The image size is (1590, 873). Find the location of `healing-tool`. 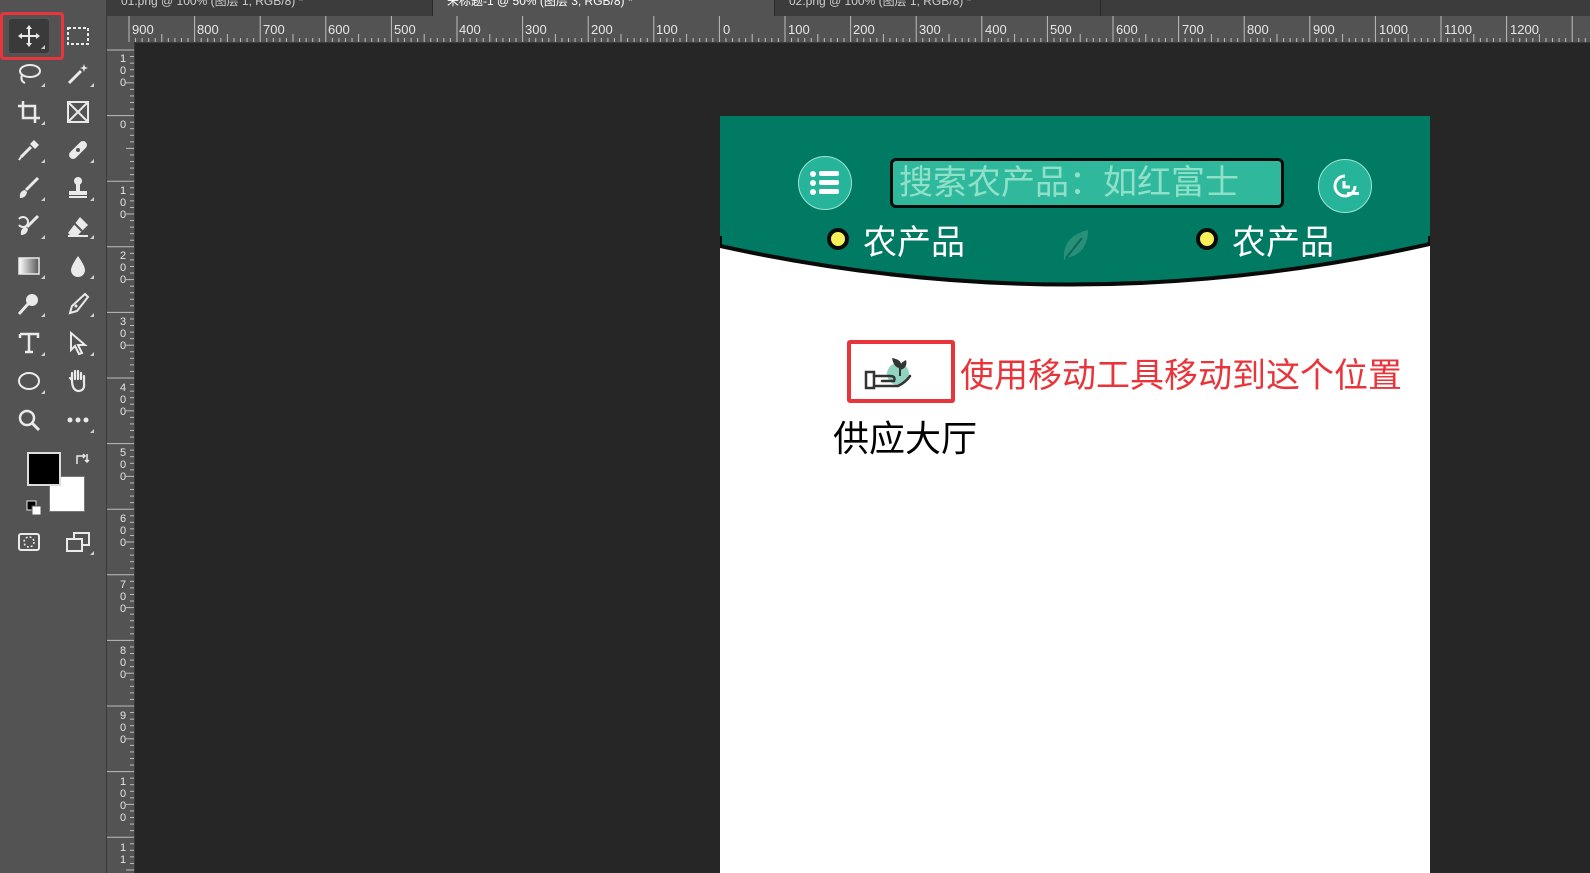

healing-tool is located at coordinates (78, 150).